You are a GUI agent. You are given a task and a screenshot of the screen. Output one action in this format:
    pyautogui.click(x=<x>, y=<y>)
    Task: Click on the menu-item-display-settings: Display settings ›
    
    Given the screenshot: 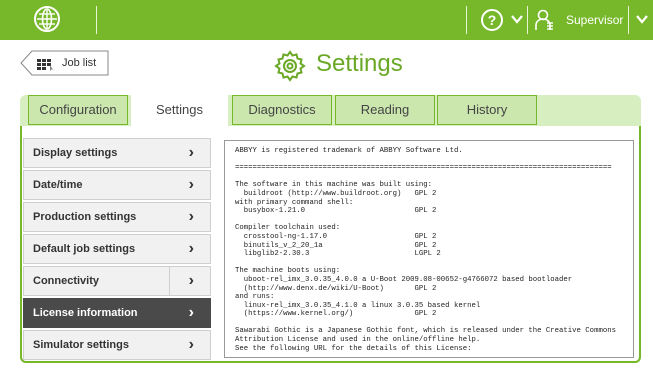 What is the action you would take?
    pyautogui.click(x=117, y=153)
    